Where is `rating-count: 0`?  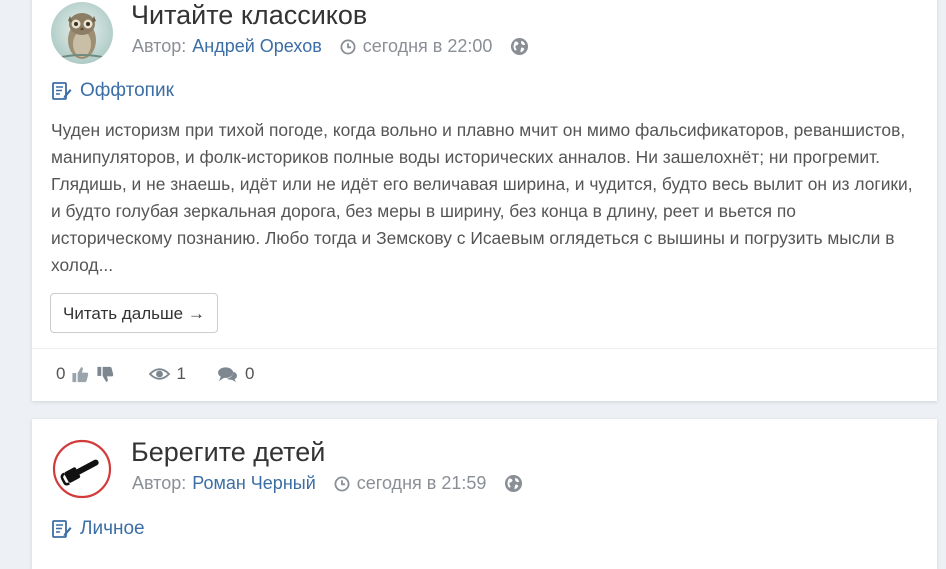 rating-count: 0 is located at coordinates (61, 373).